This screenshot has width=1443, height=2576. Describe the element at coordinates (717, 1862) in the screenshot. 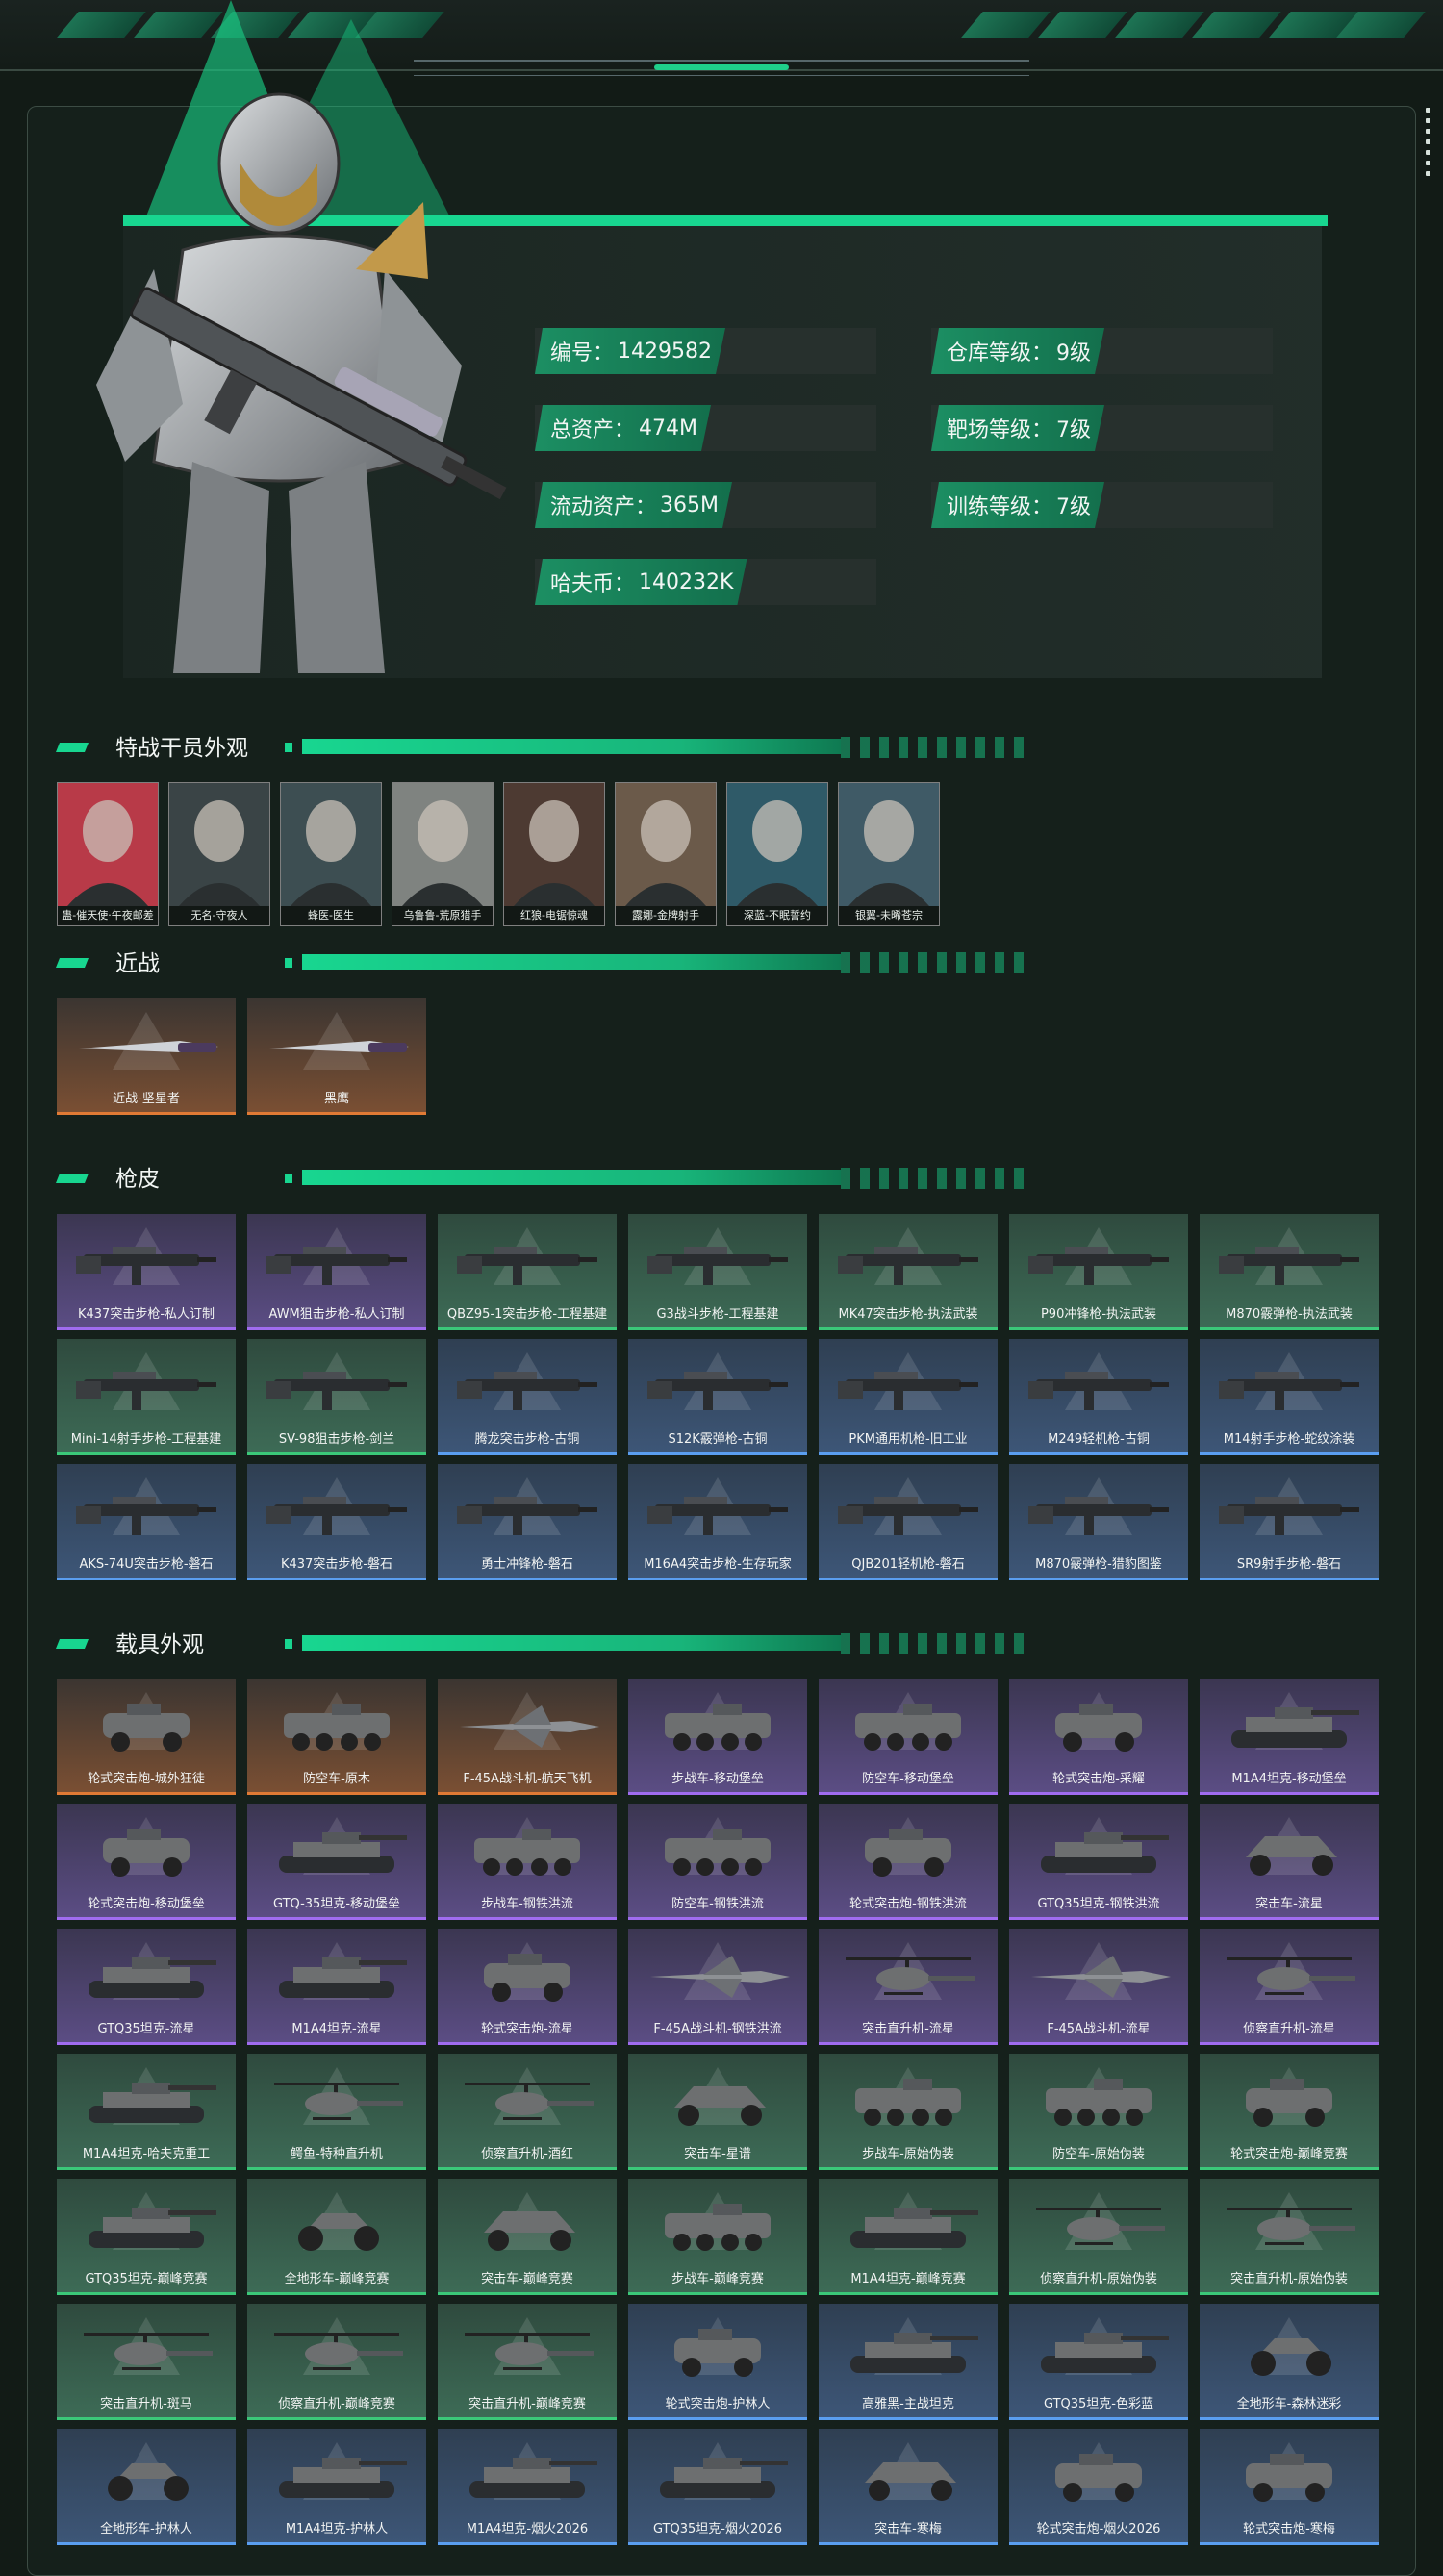

I see `vehicle-card: 防空车-钢铁洪流` at that location.